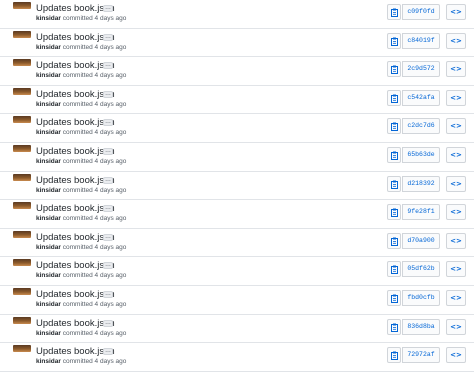 This screenshot has width=474, height=372. I want to click on commit-sha-link: 72972af, so click(421, 355).